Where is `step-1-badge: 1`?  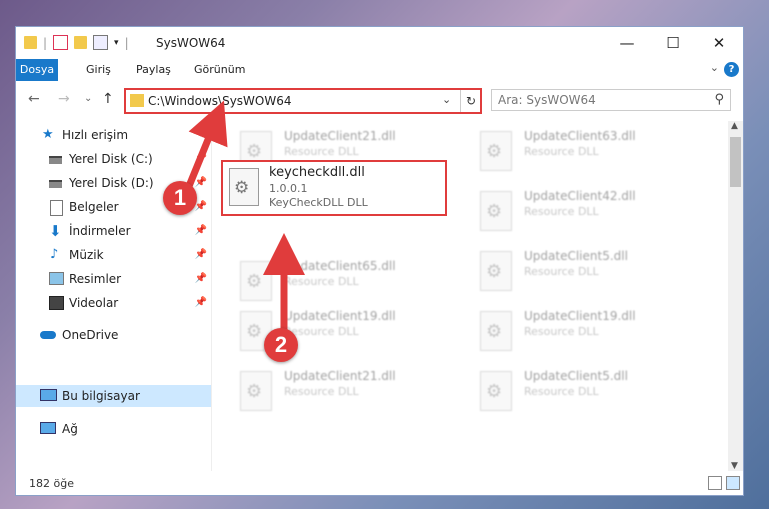 step-1-badge: 1 is located at coordinates (180, 198).